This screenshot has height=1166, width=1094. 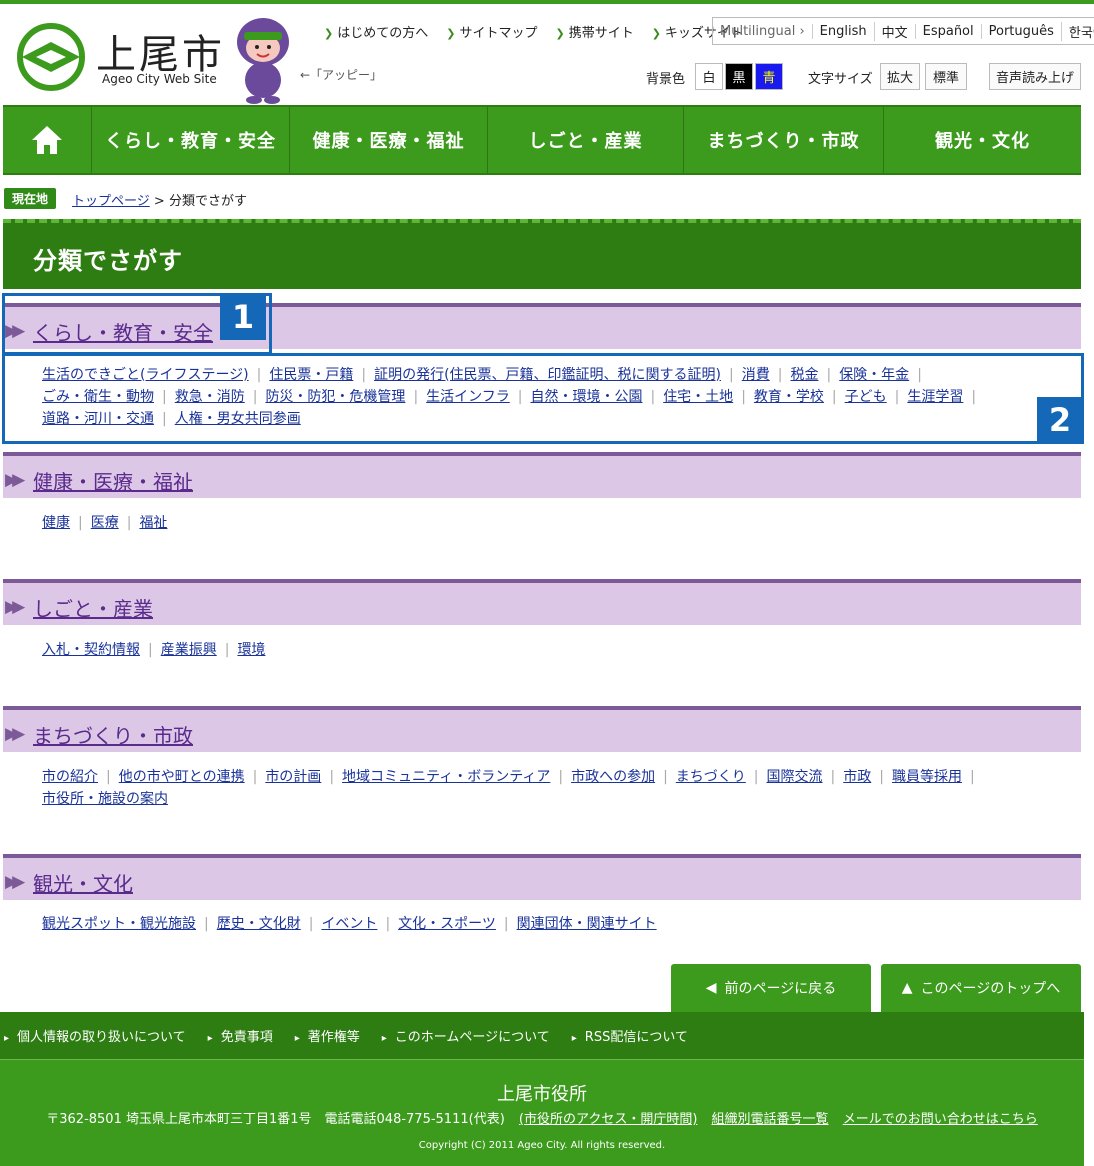 What do you see at coordinates (711, 777) in the screenshot?
I see `subcategory-link: まちづくり` at bounding box center [711, 777].